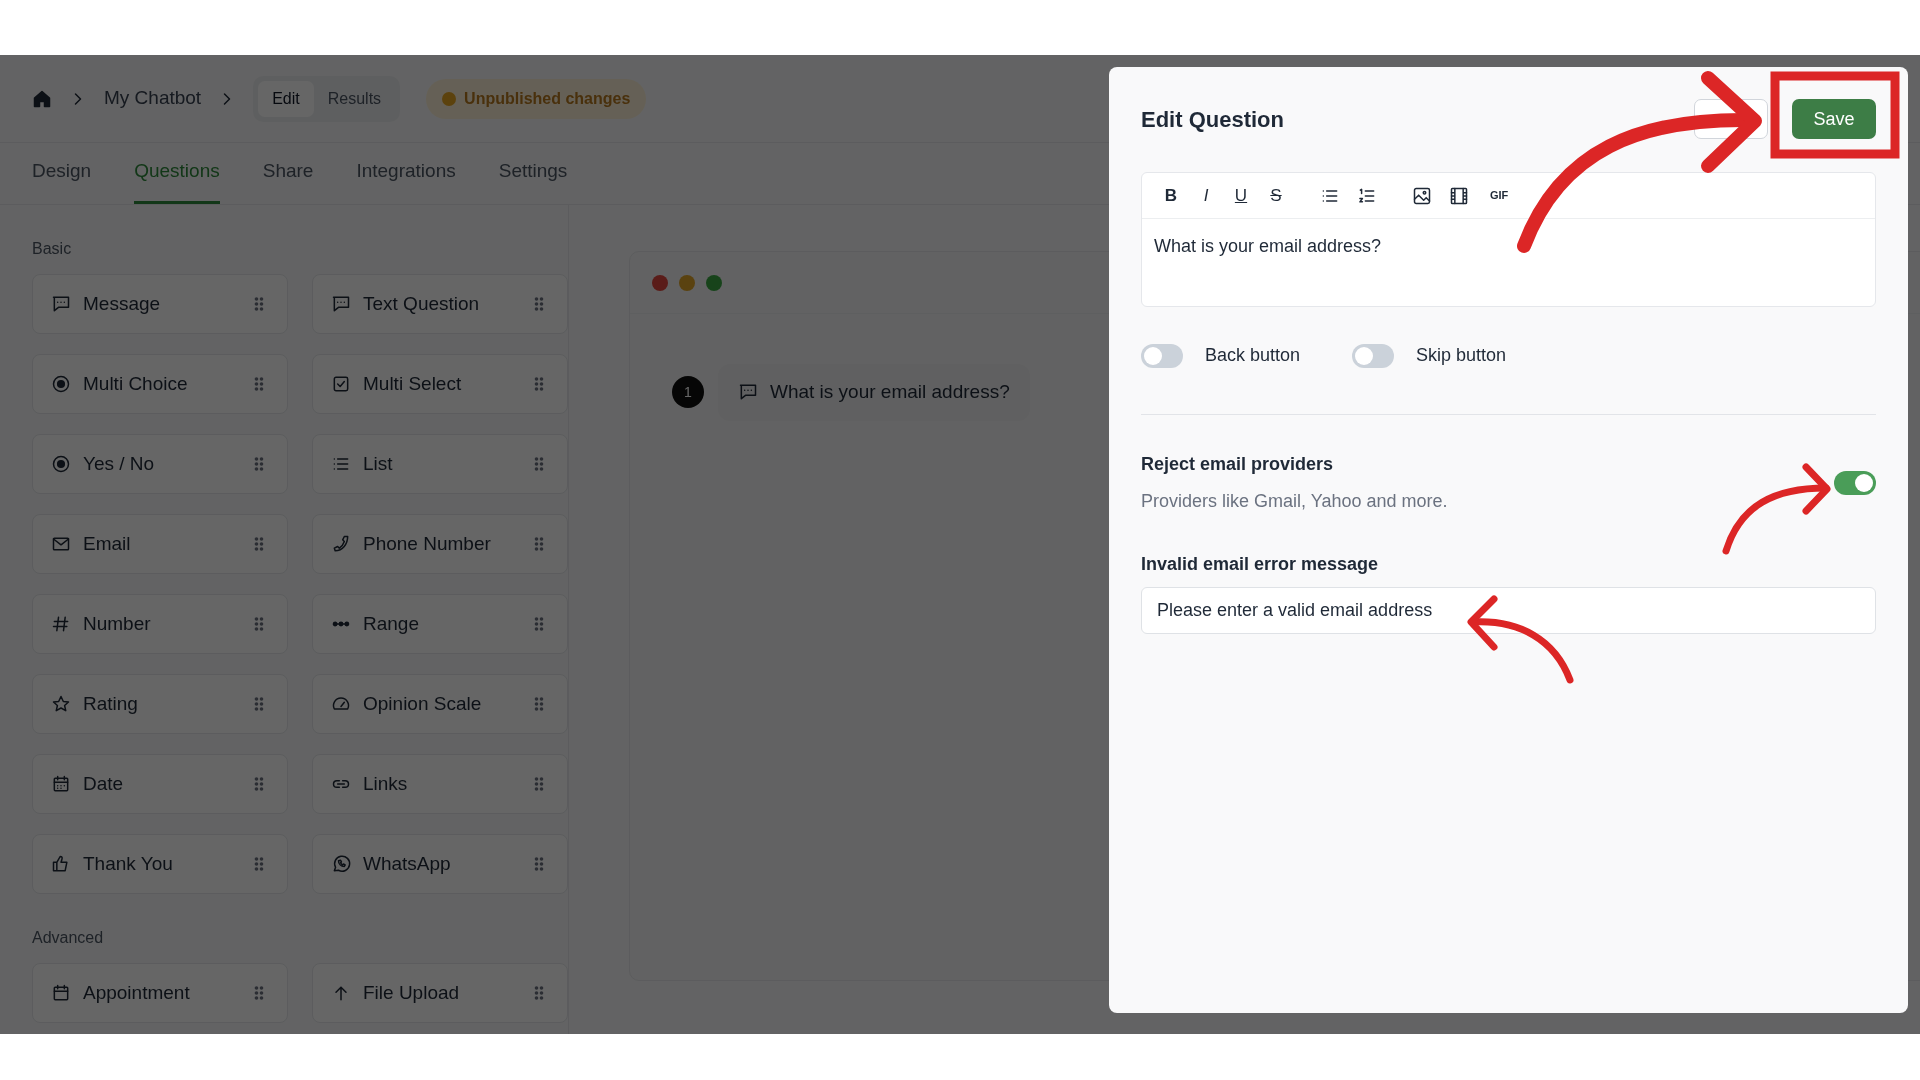 The height and width of the screenshot is (1080, 1920). Describe the element at coordinates (61, 864) in the screenshot. I see `thumbs-up-icon` at that location.